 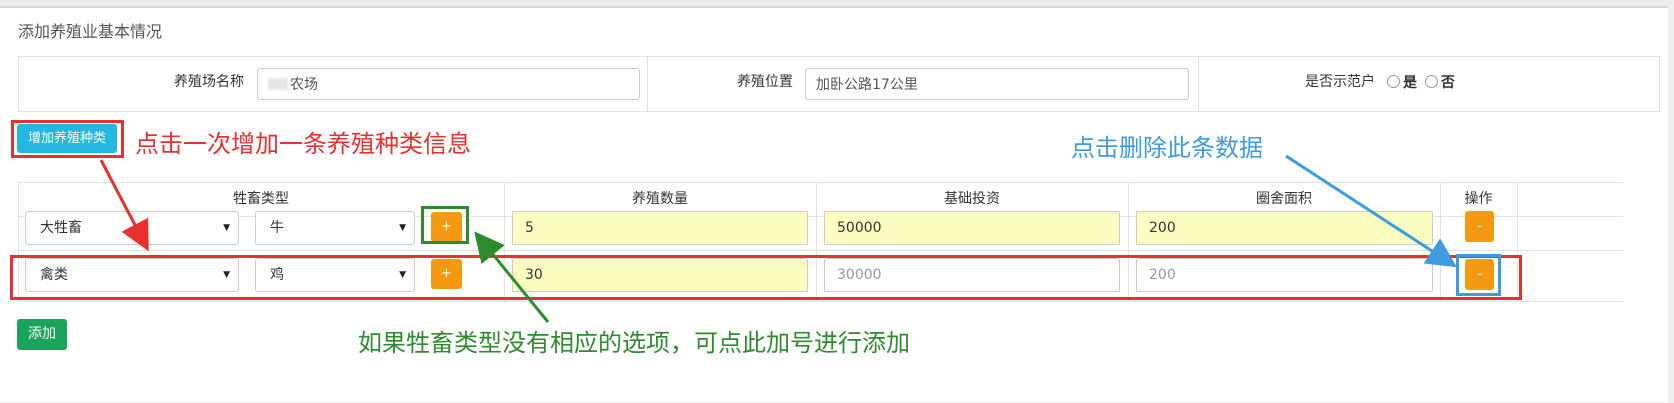 I want to click on radio-yes, so click(x=1393, y=81).